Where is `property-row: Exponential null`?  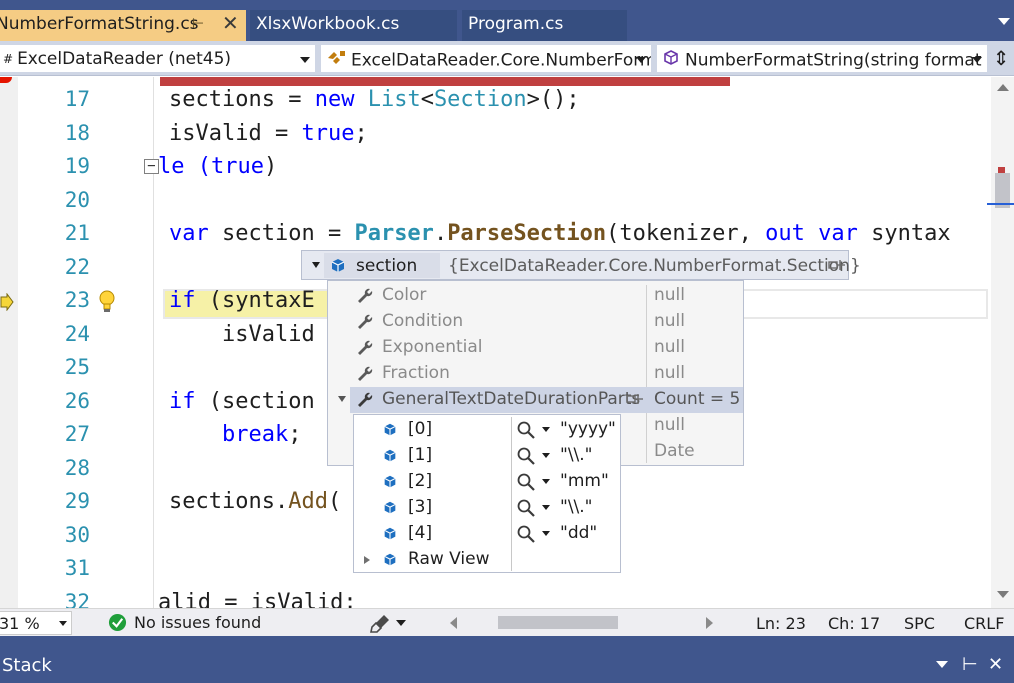 property-row: Exponential null is located at coordinates (535, 348).